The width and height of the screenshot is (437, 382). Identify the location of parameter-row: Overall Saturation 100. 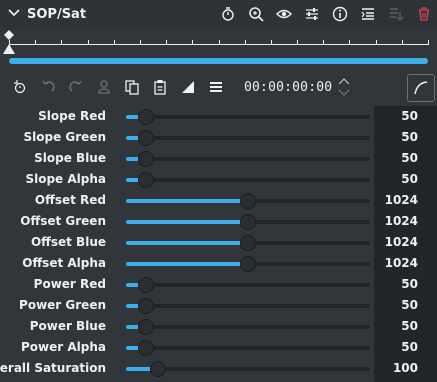
(218, 368).